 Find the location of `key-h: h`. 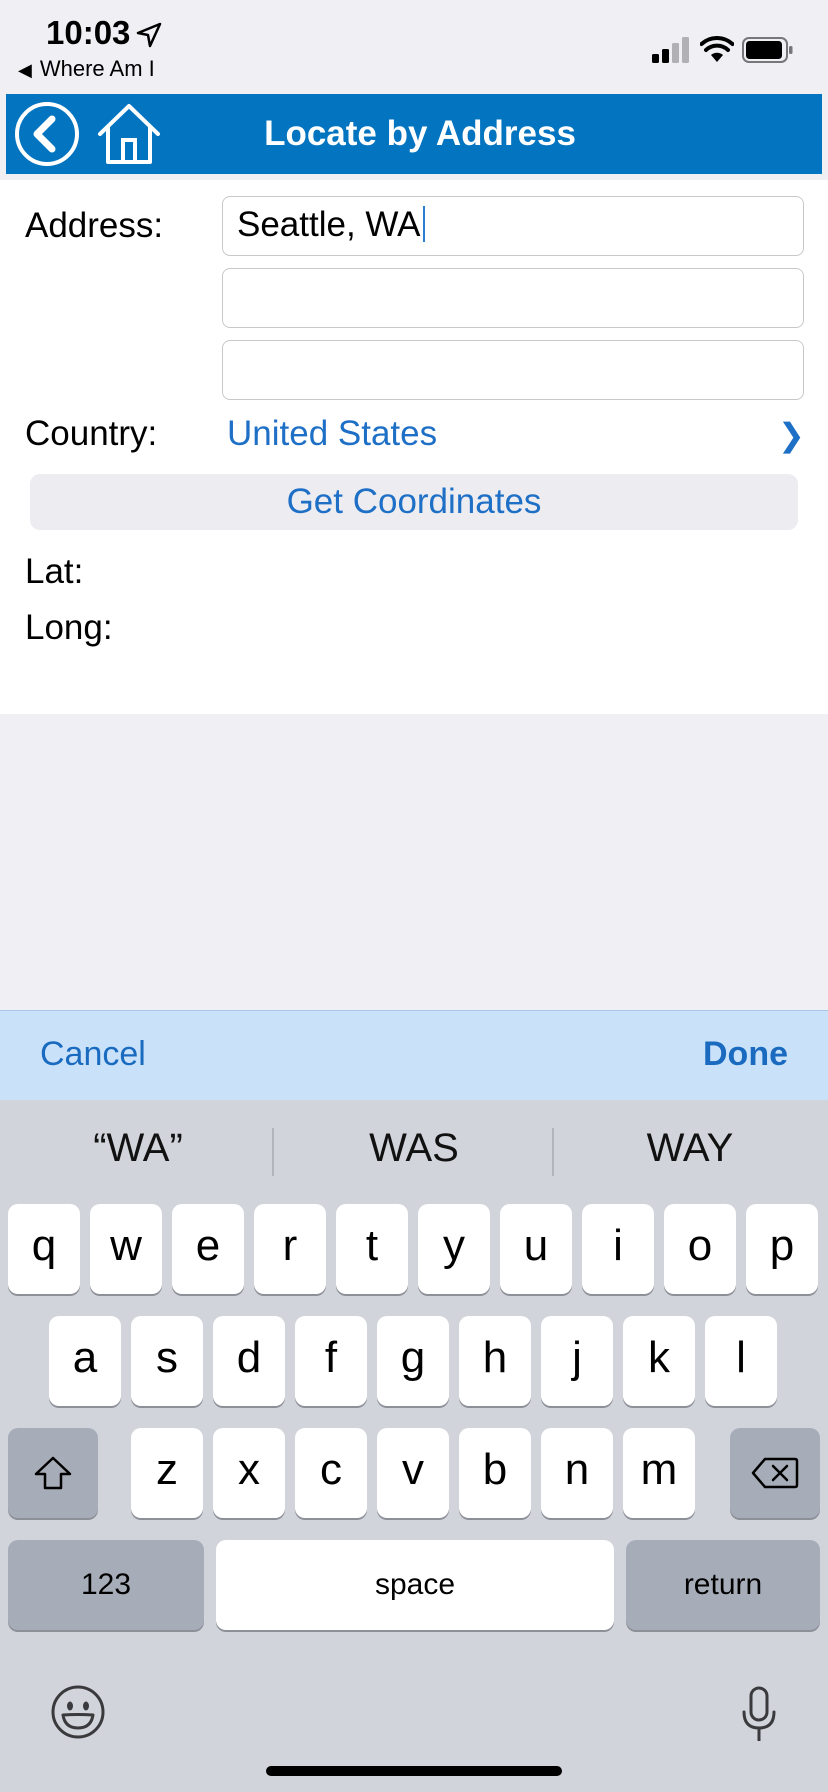

key-h: h is located at coordinates (495, 1361).